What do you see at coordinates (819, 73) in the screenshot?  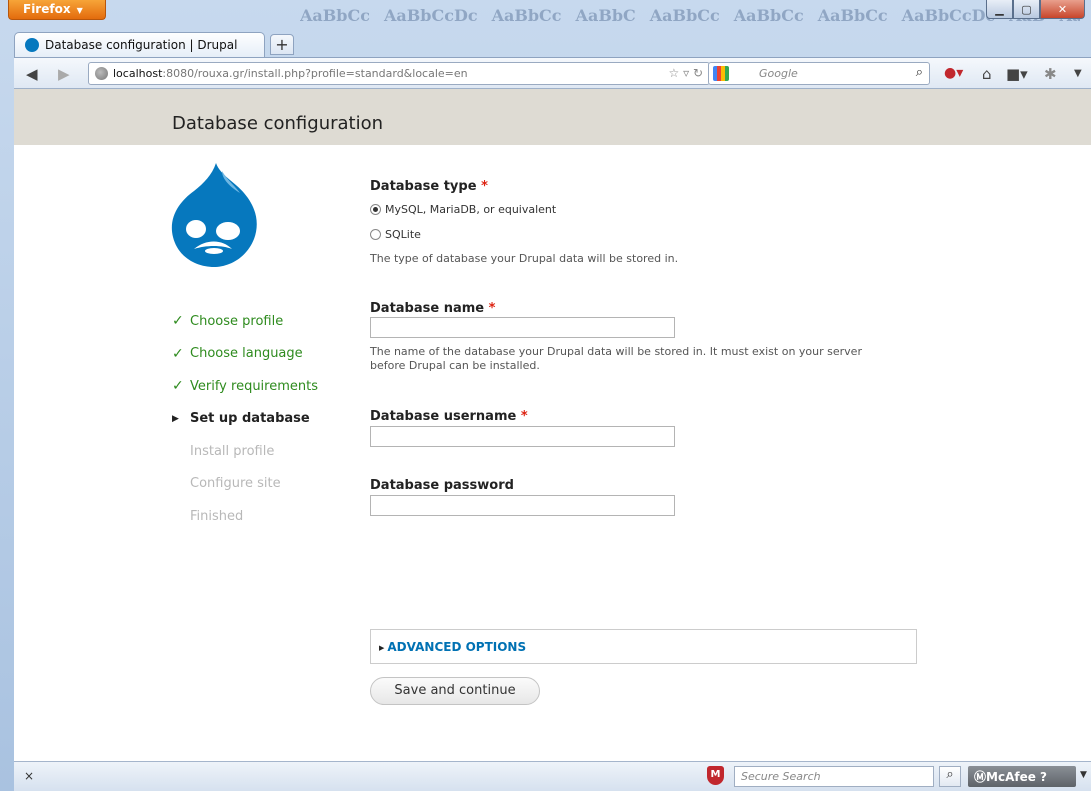 I see `search-bar: Google ⌕` at bounding box center [819, 73].